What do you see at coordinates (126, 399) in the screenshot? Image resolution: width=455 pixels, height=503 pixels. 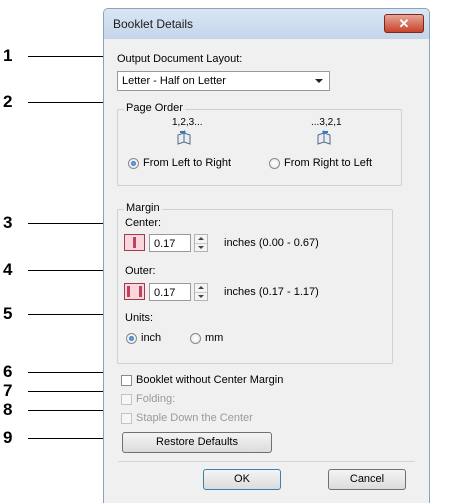 I see `folding-checkbox` at bounding box center [126, 399].